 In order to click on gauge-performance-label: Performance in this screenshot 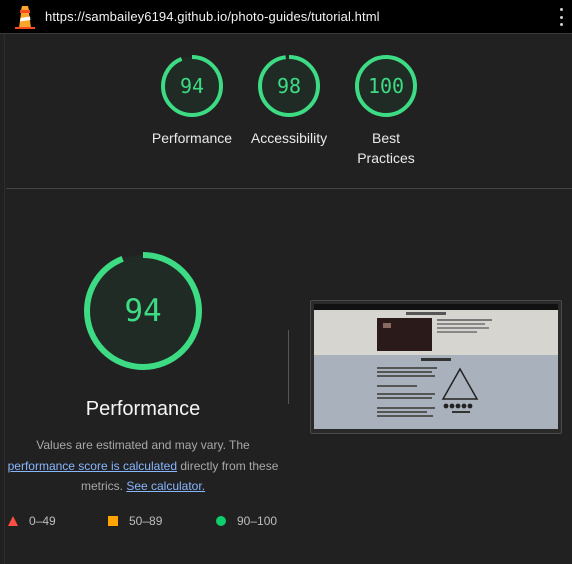, I will do `click(192, 138)`.